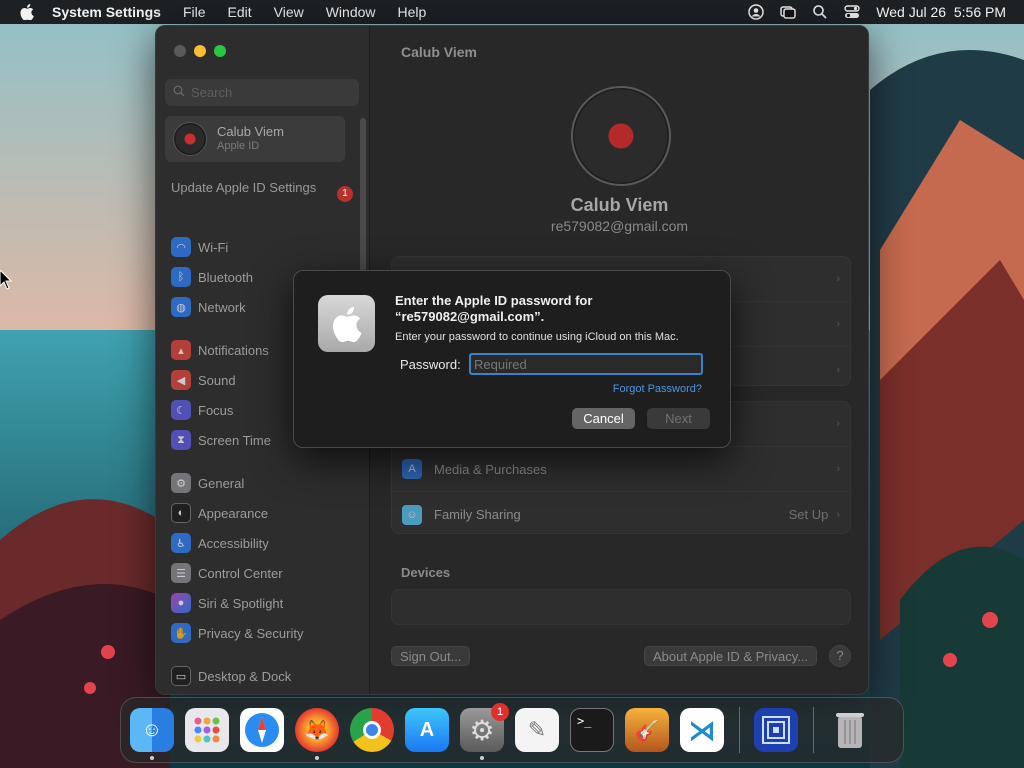  Describe the element at coordinates (840, 656) in the screenshot. I see `help-button: ?` at that location.